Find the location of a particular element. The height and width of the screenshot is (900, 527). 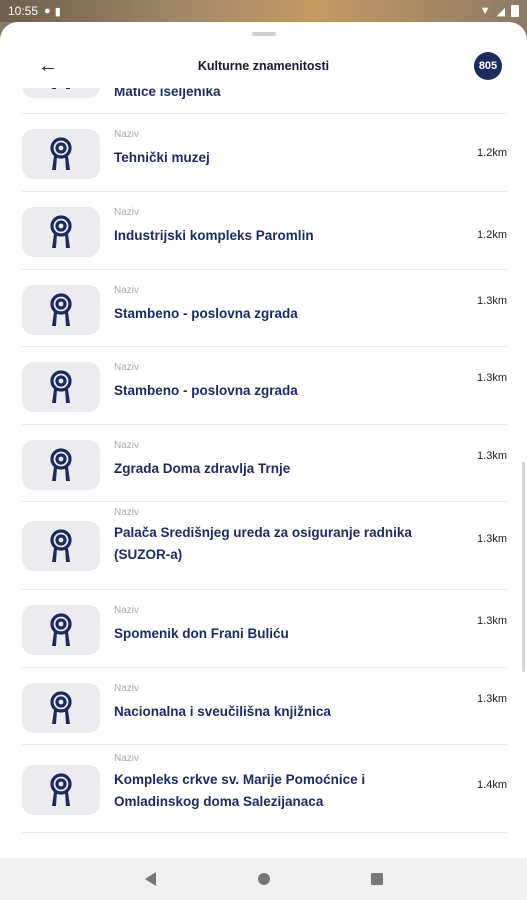

status-time: 10:55 is located at coordinates (23, 11).